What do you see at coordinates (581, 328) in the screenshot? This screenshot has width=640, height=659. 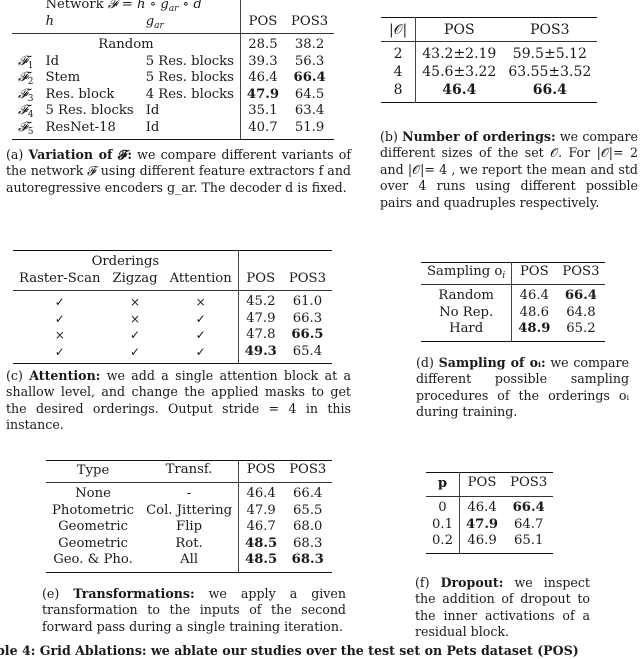 I see `cell-pos3: 65.2` at bounding box center [581, 328].